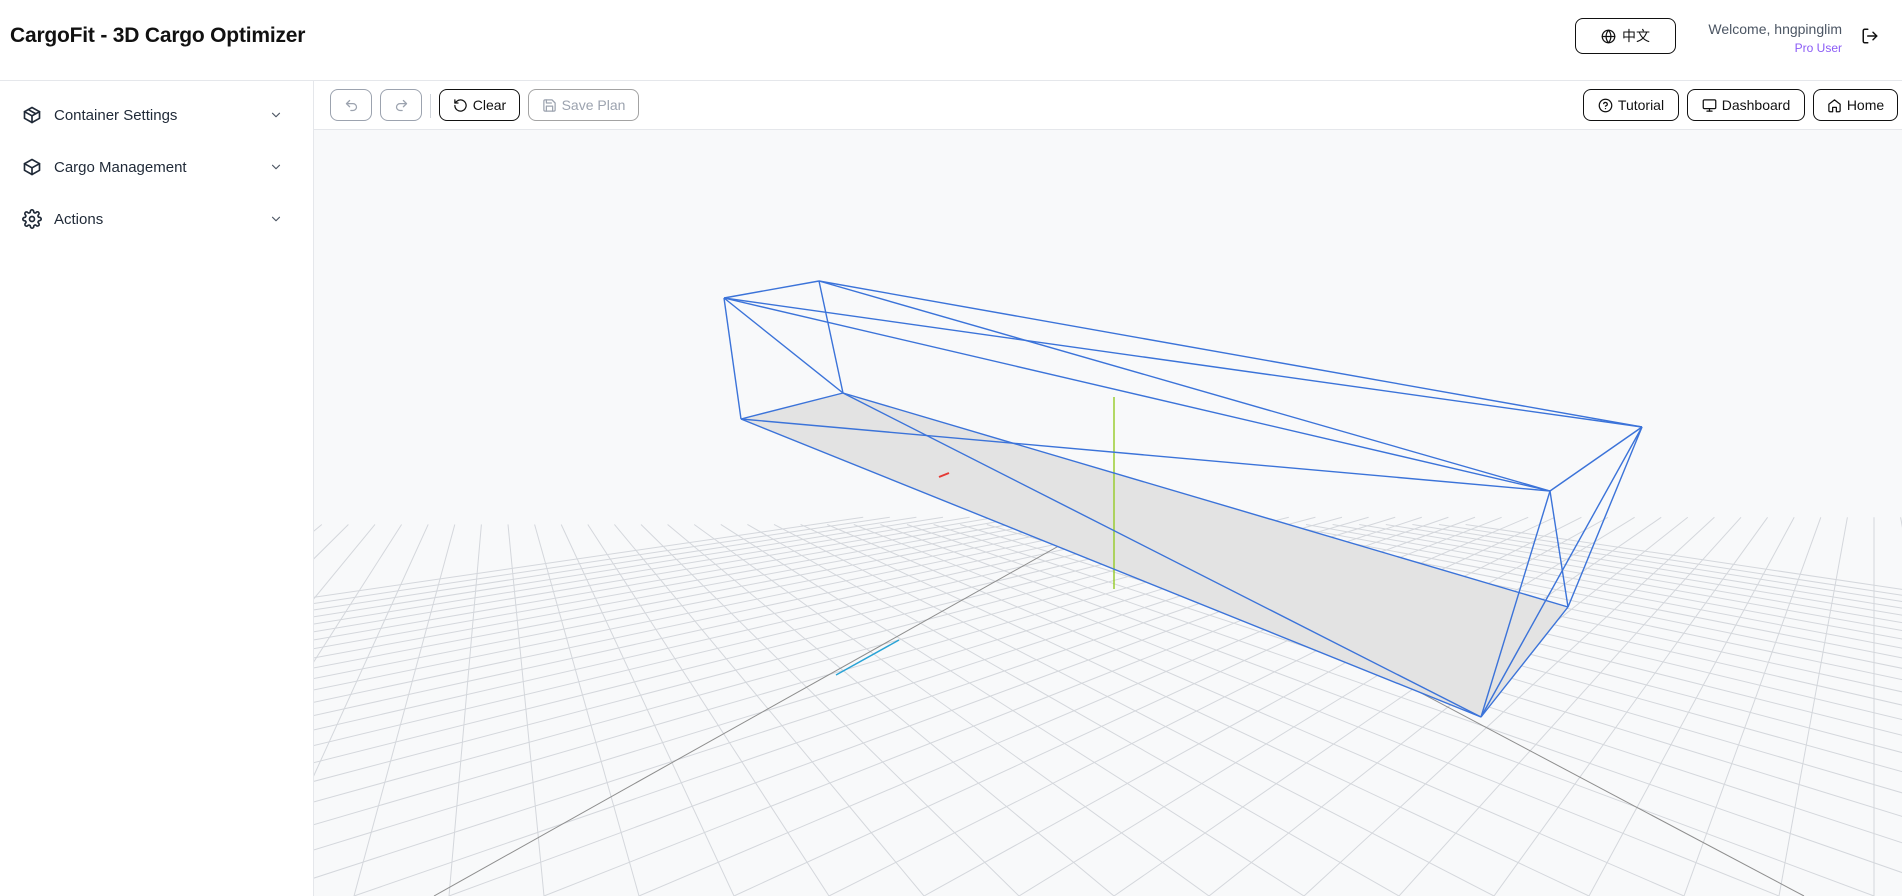 Image resolution: width=1902 pixels, height=896 pixels. Describe the element at coordinates (489, 105) in the screenshot. I see `clear-label: Clear` at that location.